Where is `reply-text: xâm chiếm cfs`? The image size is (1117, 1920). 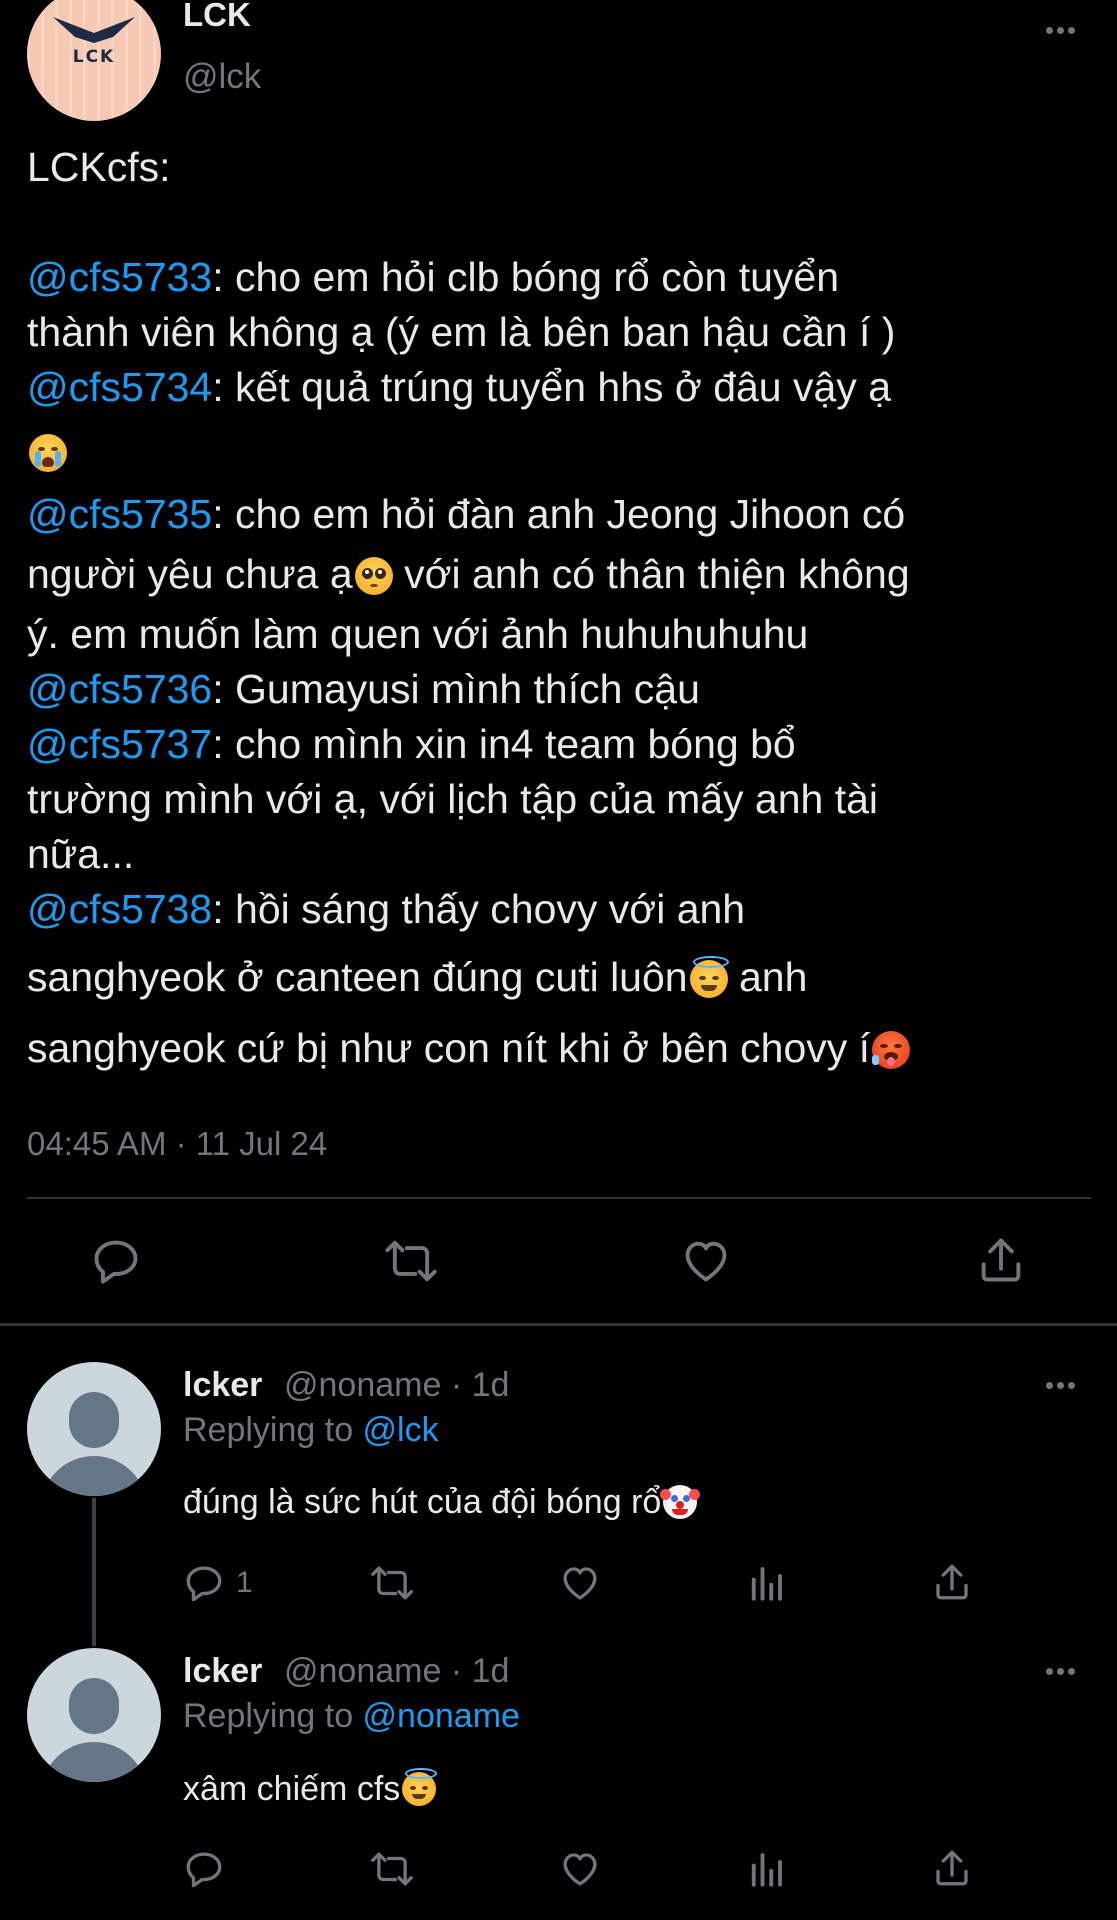
reply-text: xâm chiếm cfs is located at coordinates (310, 1788).